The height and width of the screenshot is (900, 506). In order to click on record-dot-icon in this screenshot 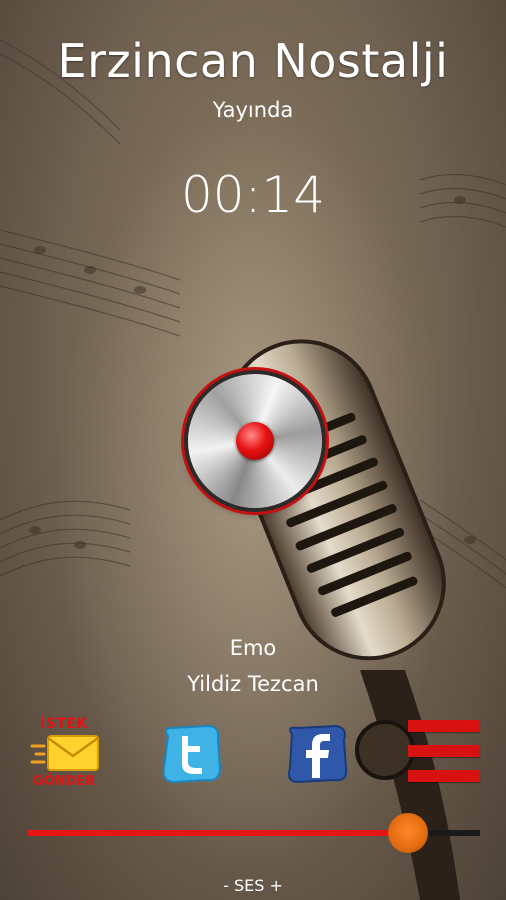, I will do `click(255, 441)`.